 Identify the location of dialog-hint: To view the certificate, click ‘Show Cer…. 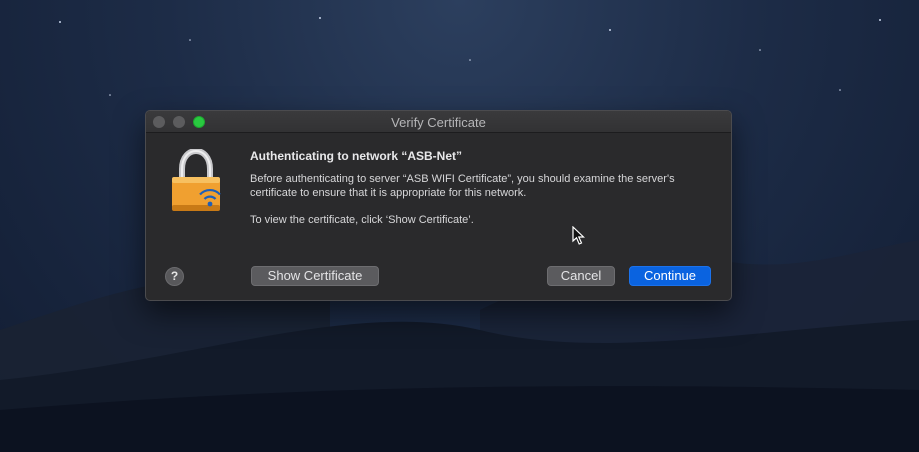
(362, 220).